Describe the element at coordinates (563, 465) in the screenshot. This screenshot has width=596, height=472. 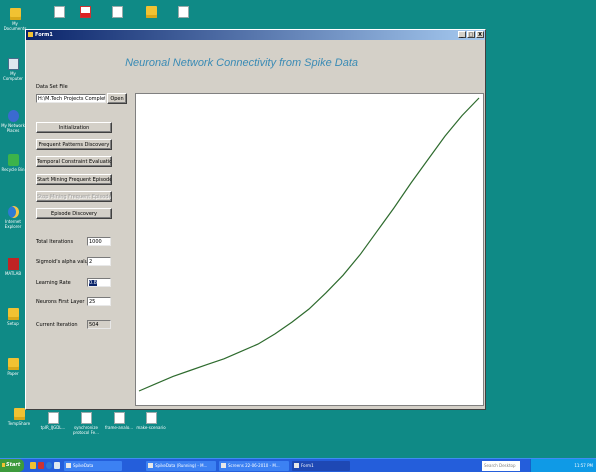
I see `system-tray: 11:57 PM` at that location.